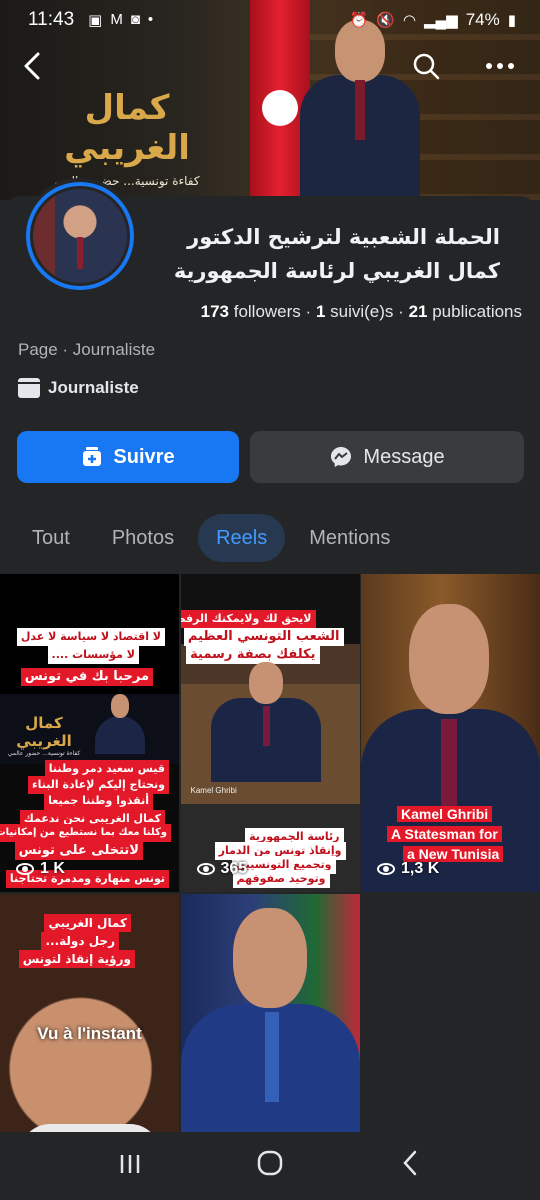 The height and width of the screenshot is (1200, 540). I want to click on system-icons: ⏰ 🔇 ◠ ▂▄▆ 74% ▮, so click(433, 20).